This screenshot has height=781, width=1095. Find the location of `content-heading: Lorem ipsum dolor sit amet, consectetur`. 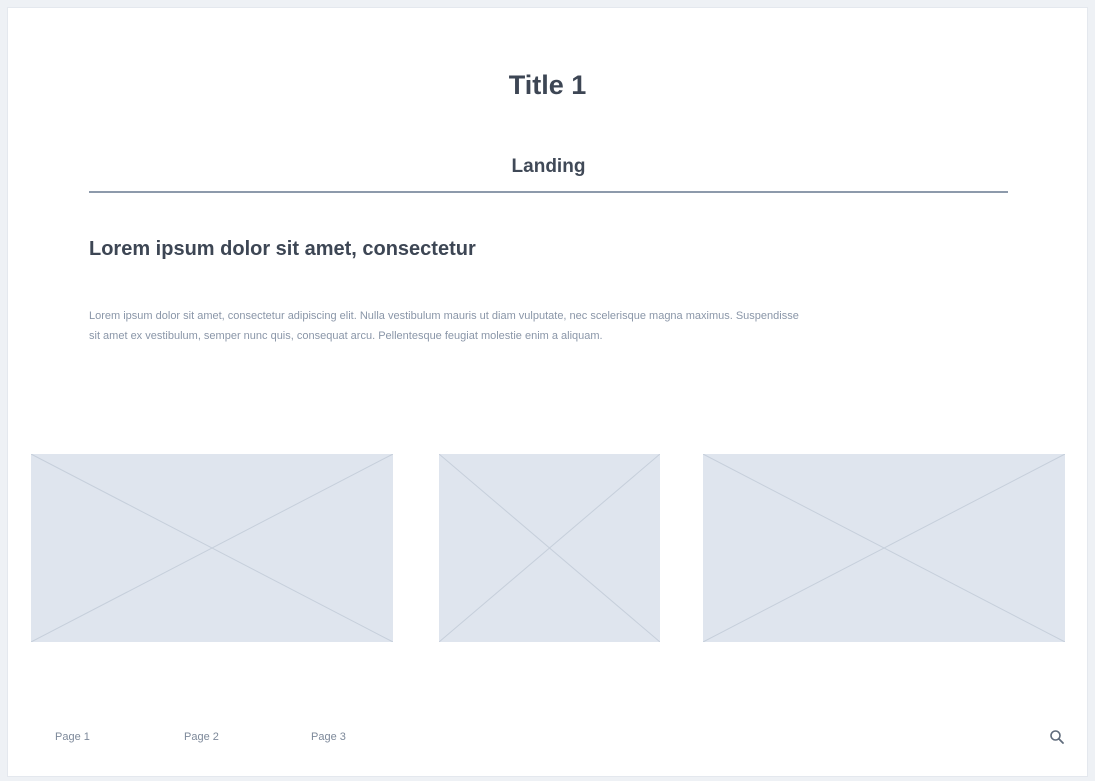

content-heading: Lorem ipsum dolor sit amet, consectetur is located at coordinates (282, 249).